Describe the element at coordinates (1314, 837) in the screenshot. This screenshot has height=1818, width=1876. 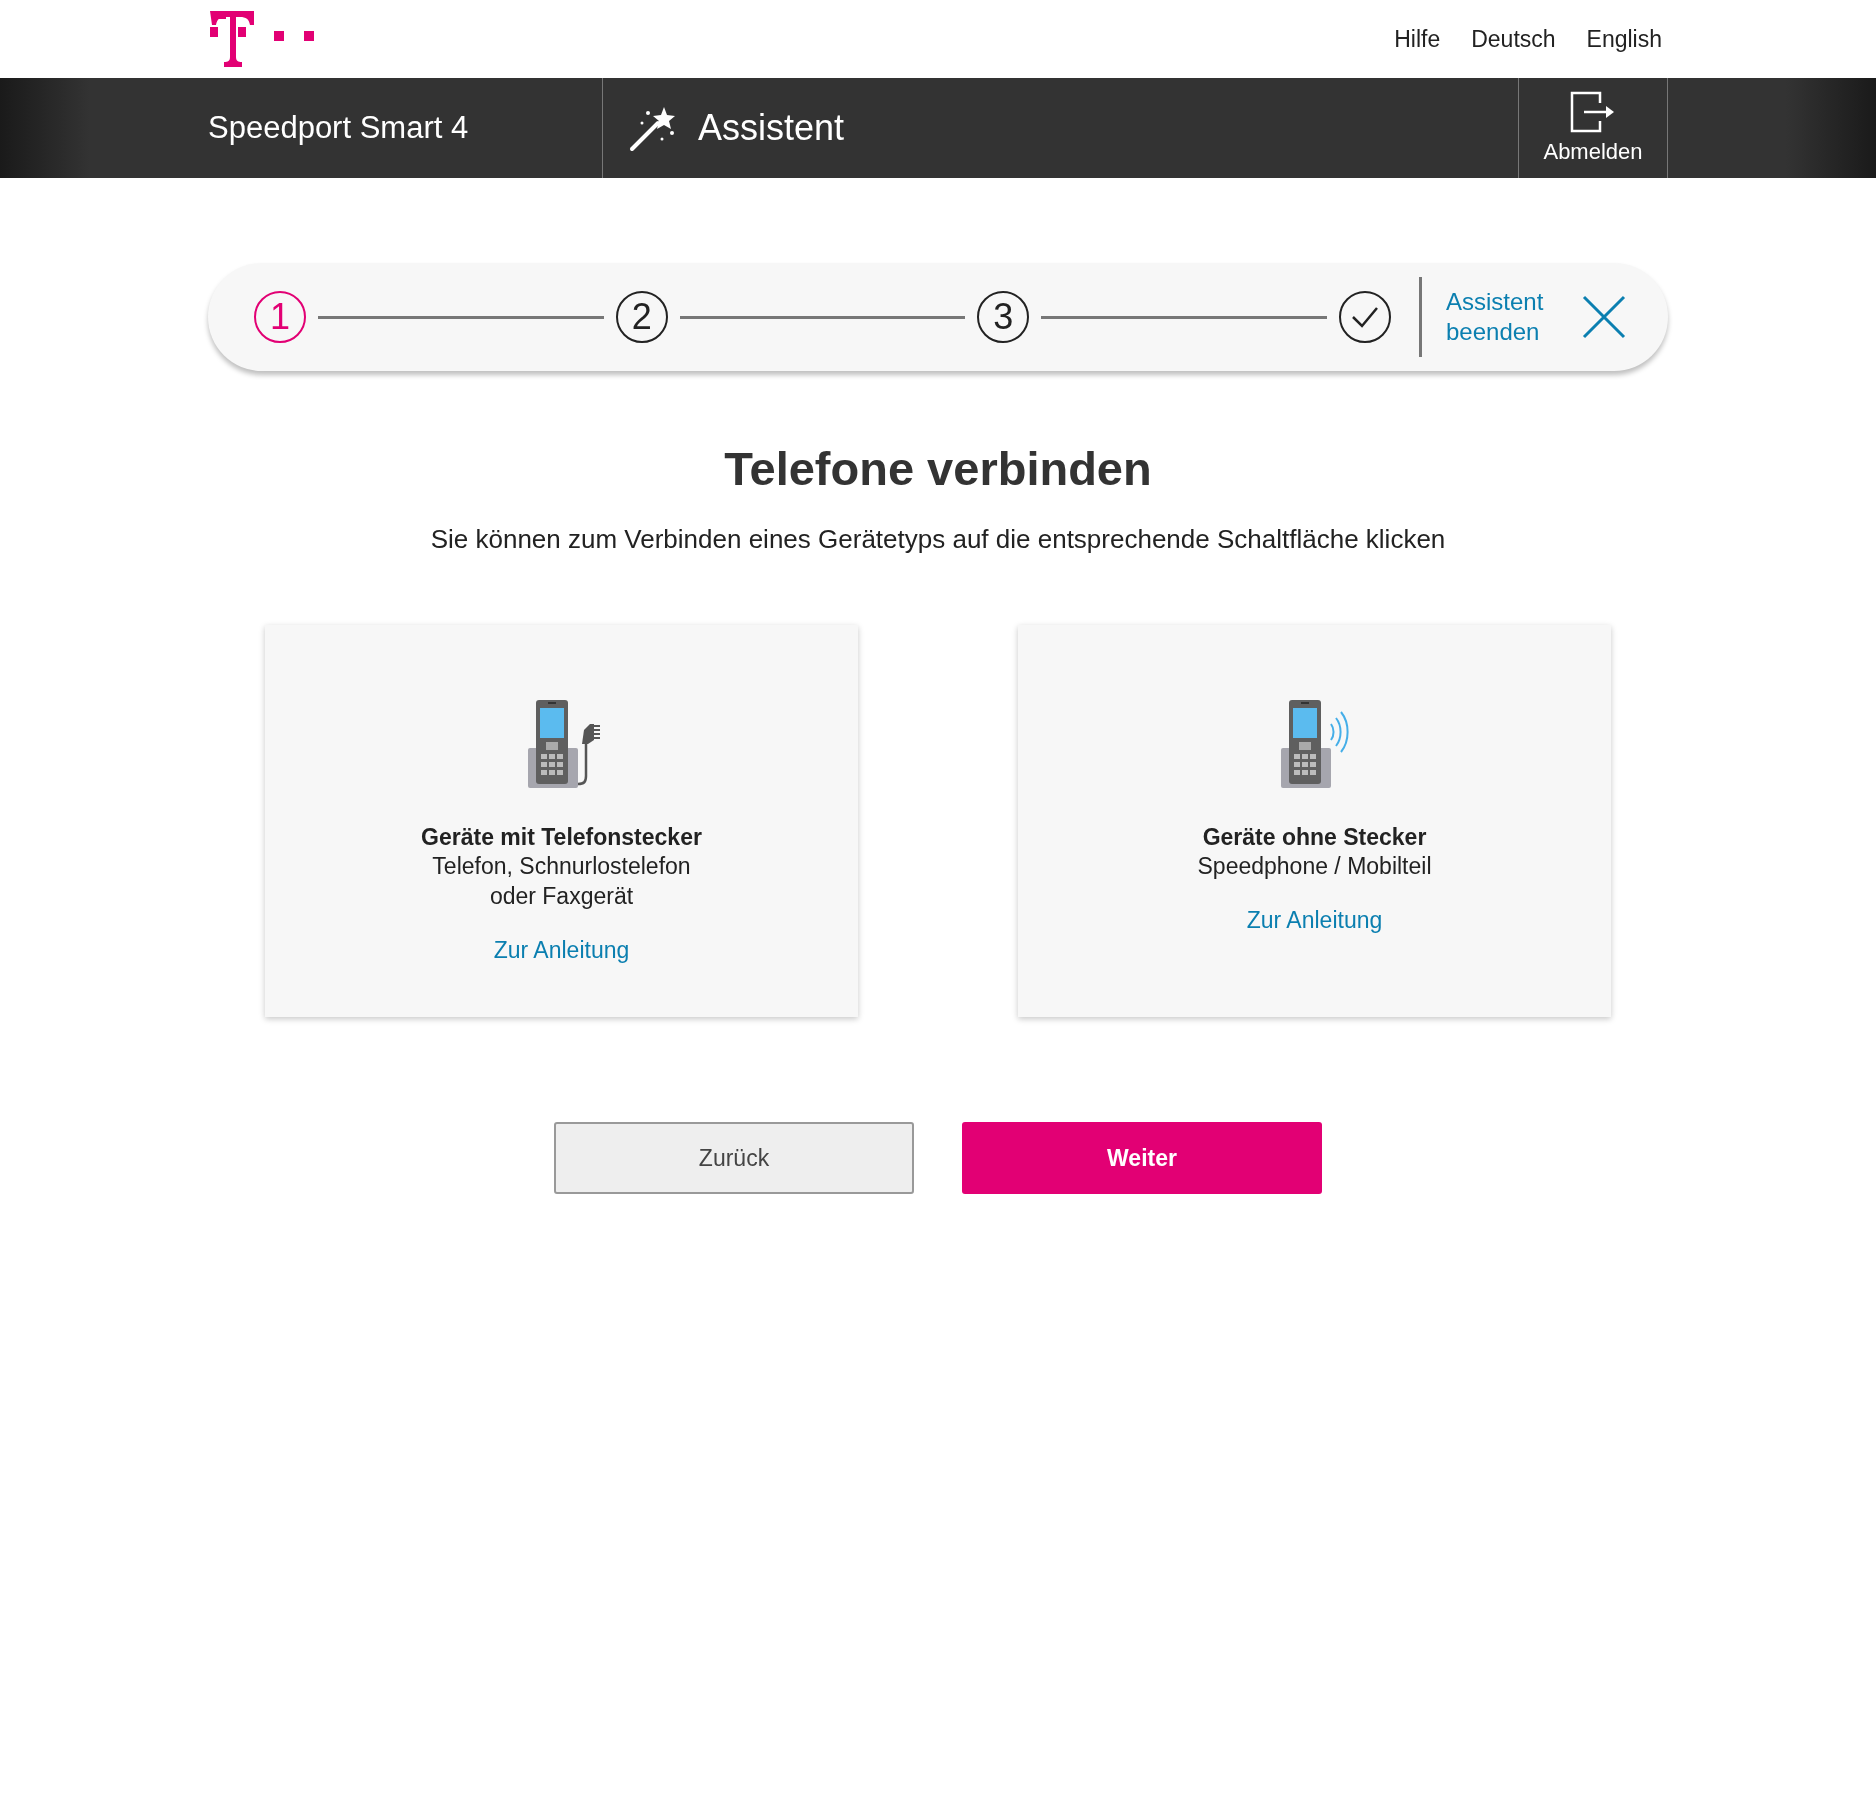
I see `card-heading: Geräte ohne Stecker` at that location.